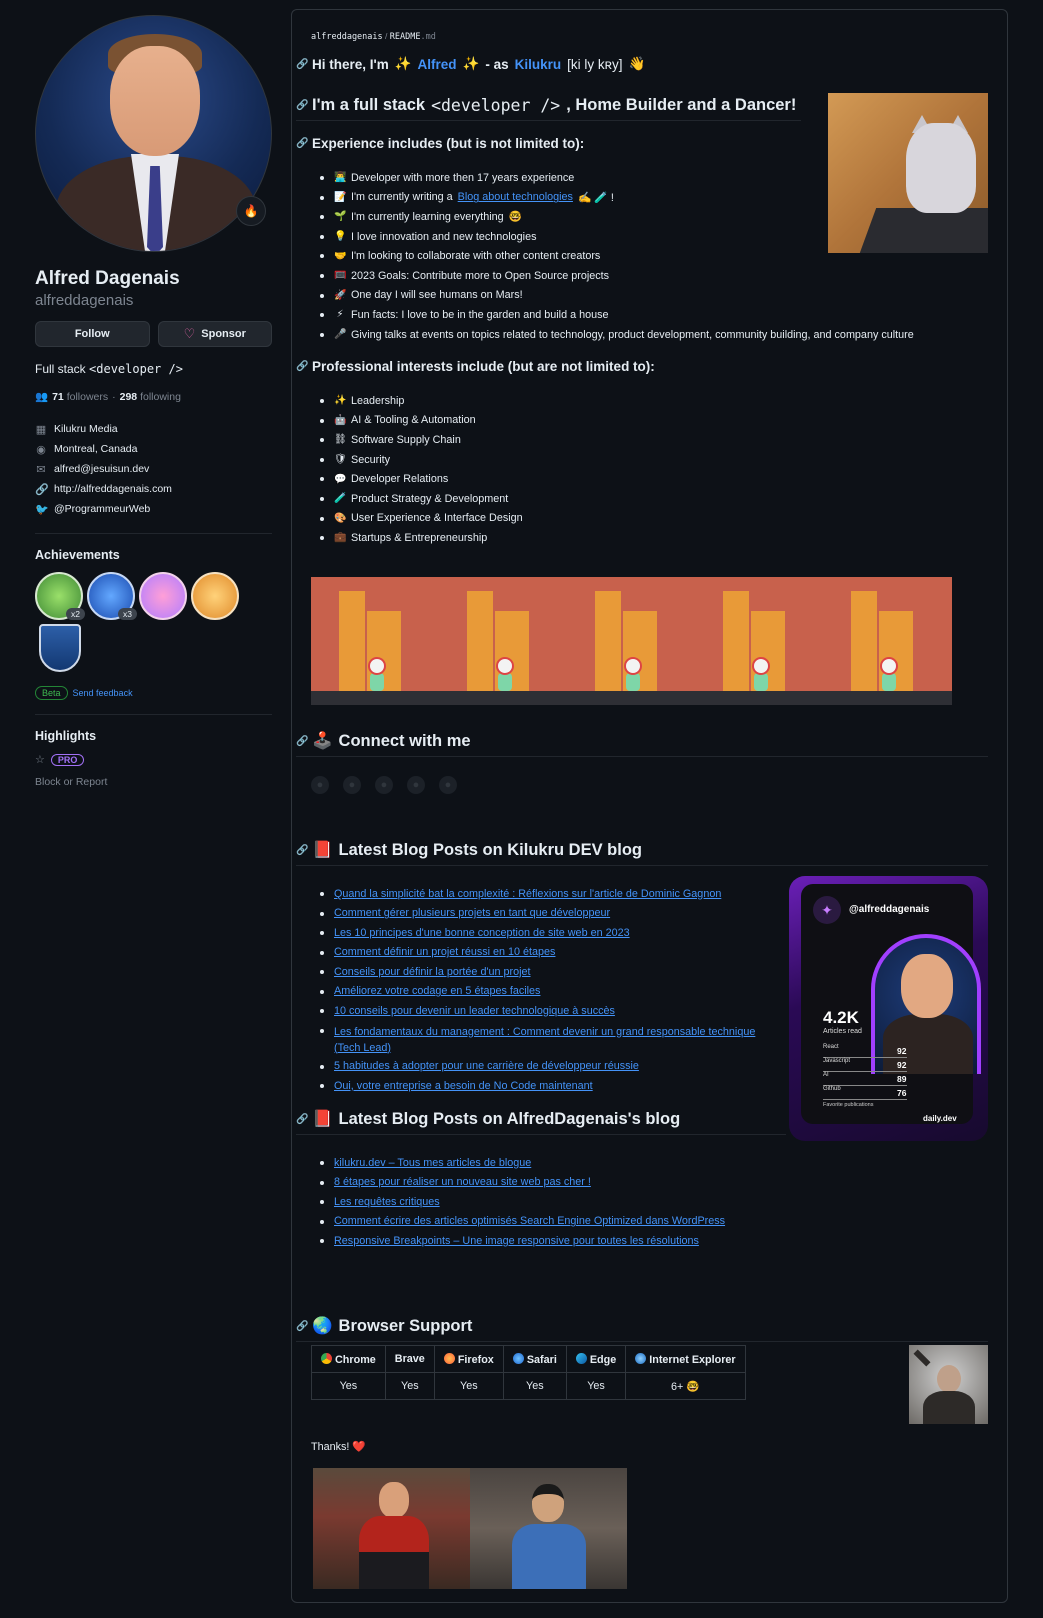 The width and height of the screenshot is (1043, 1618). What do you see at coordinates (581, 1358) in the screenshot?
I see `edge-icon` at bounding box center [581, 1358].